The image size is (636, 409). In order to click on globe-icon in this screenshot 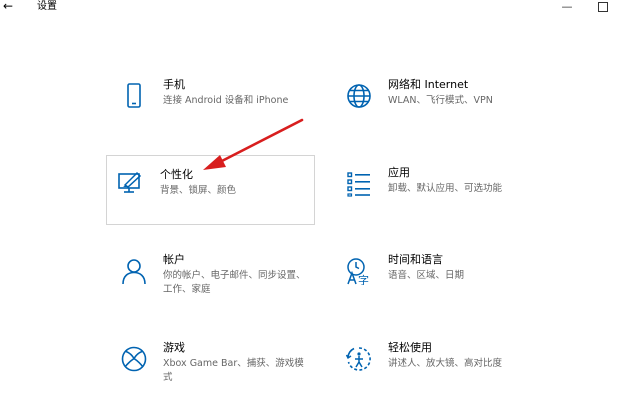, I will do `click(359, 96)`.